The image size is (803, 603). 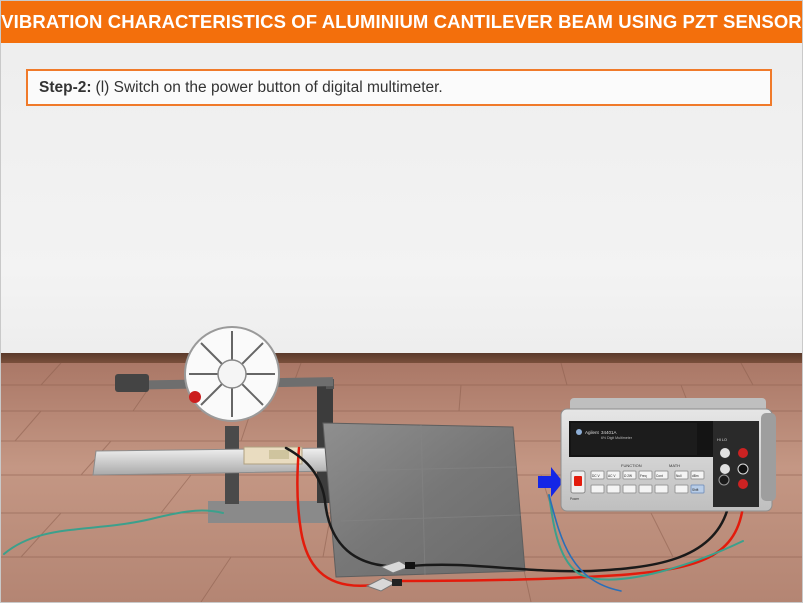 What do you see at coordinates (722, 440) in the screenshot?
I see `terminal-label: HI LO` at bounding box center [722, 440].